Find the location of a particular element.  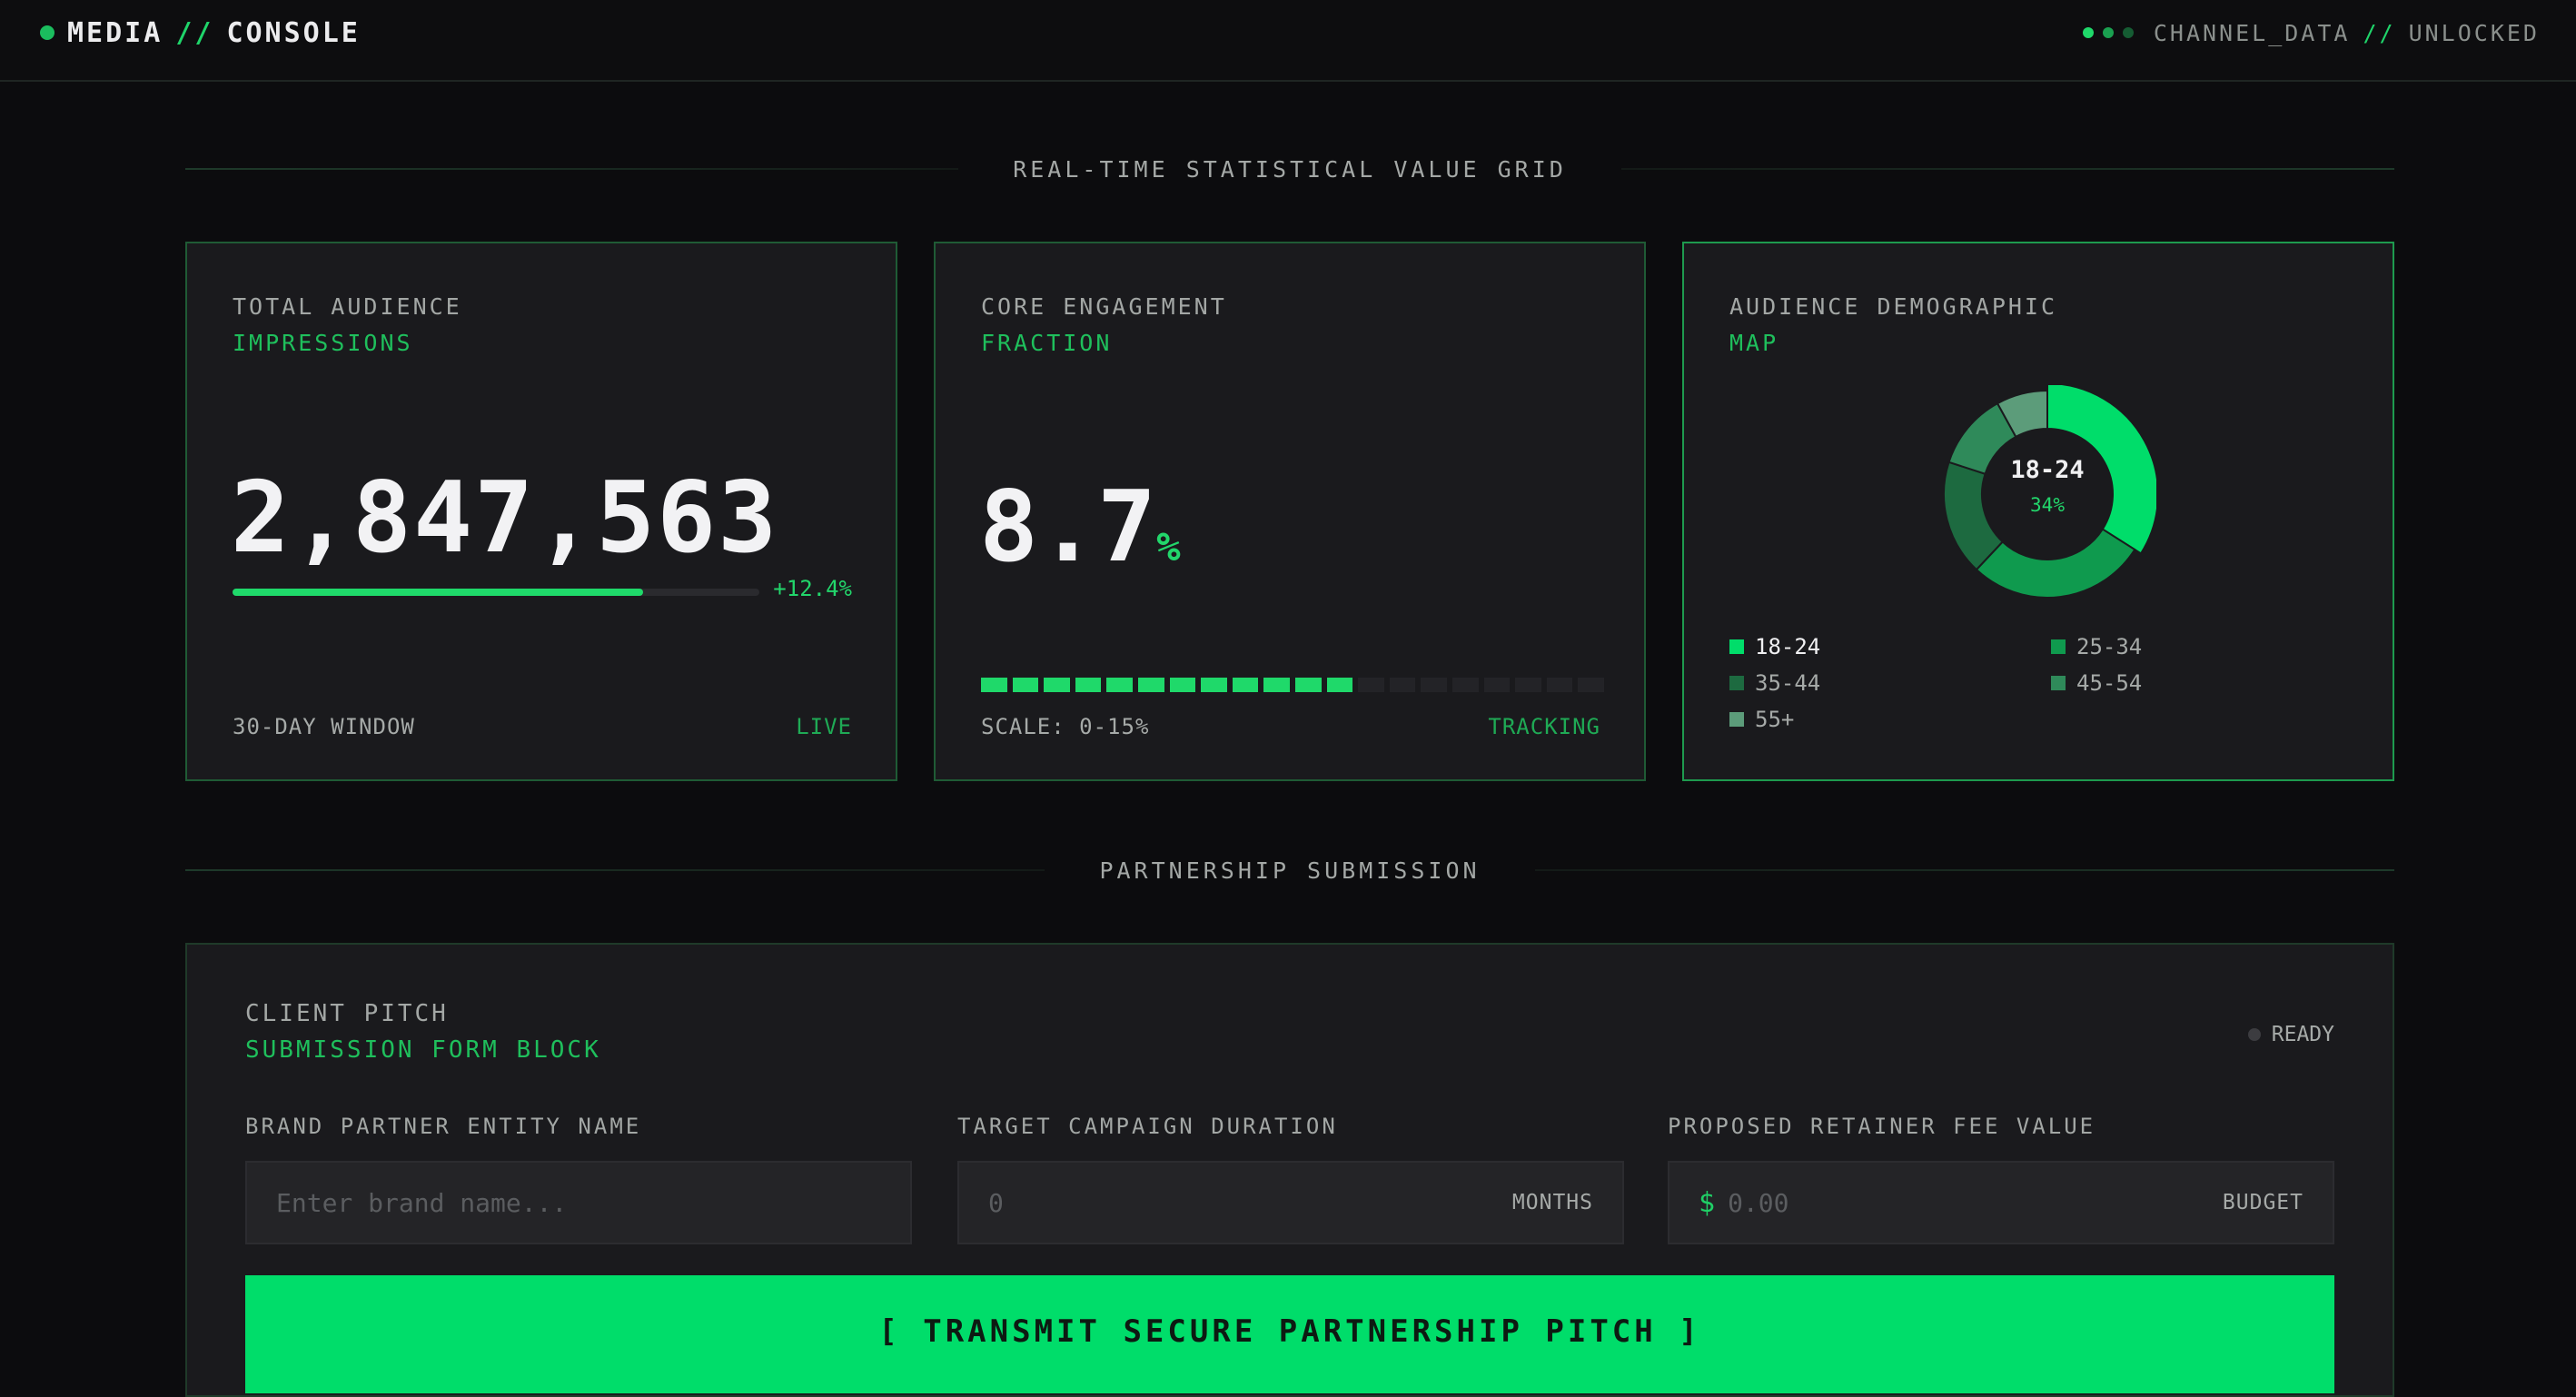

demographic-legend: 18-24 25-34 35-44 45-54 55+ is located at coordinates (2038, 683).